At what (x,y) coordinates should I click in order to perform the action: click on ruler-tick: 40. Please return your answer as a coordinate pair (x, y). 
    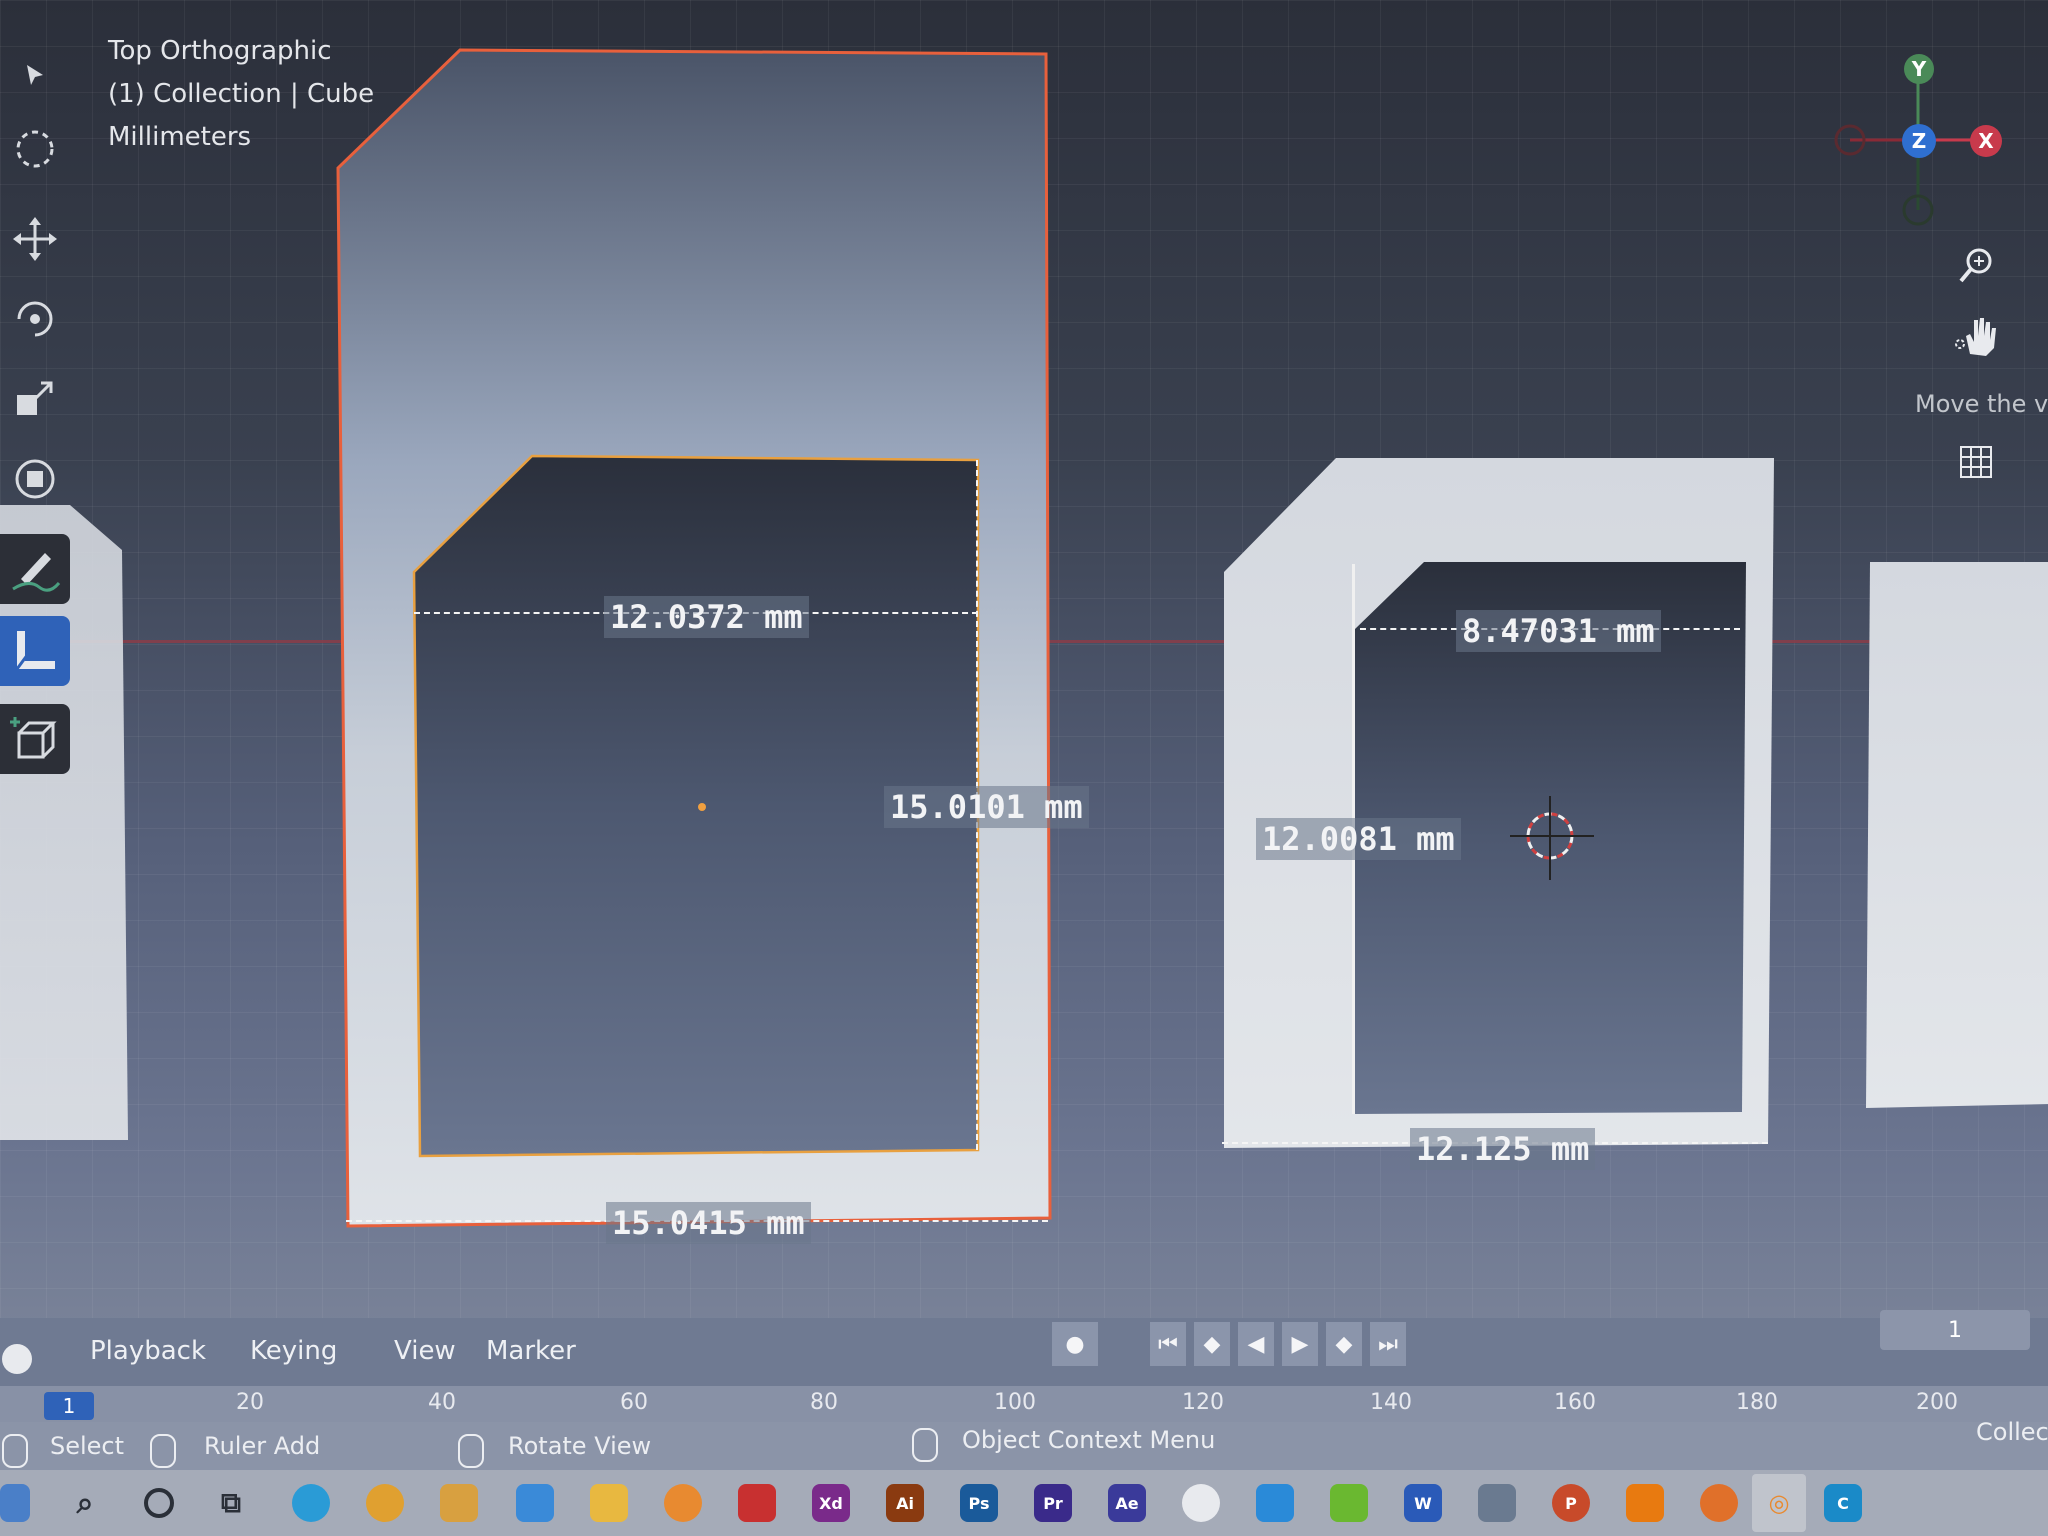
    Looking at the image, I should click on (442, 1402).